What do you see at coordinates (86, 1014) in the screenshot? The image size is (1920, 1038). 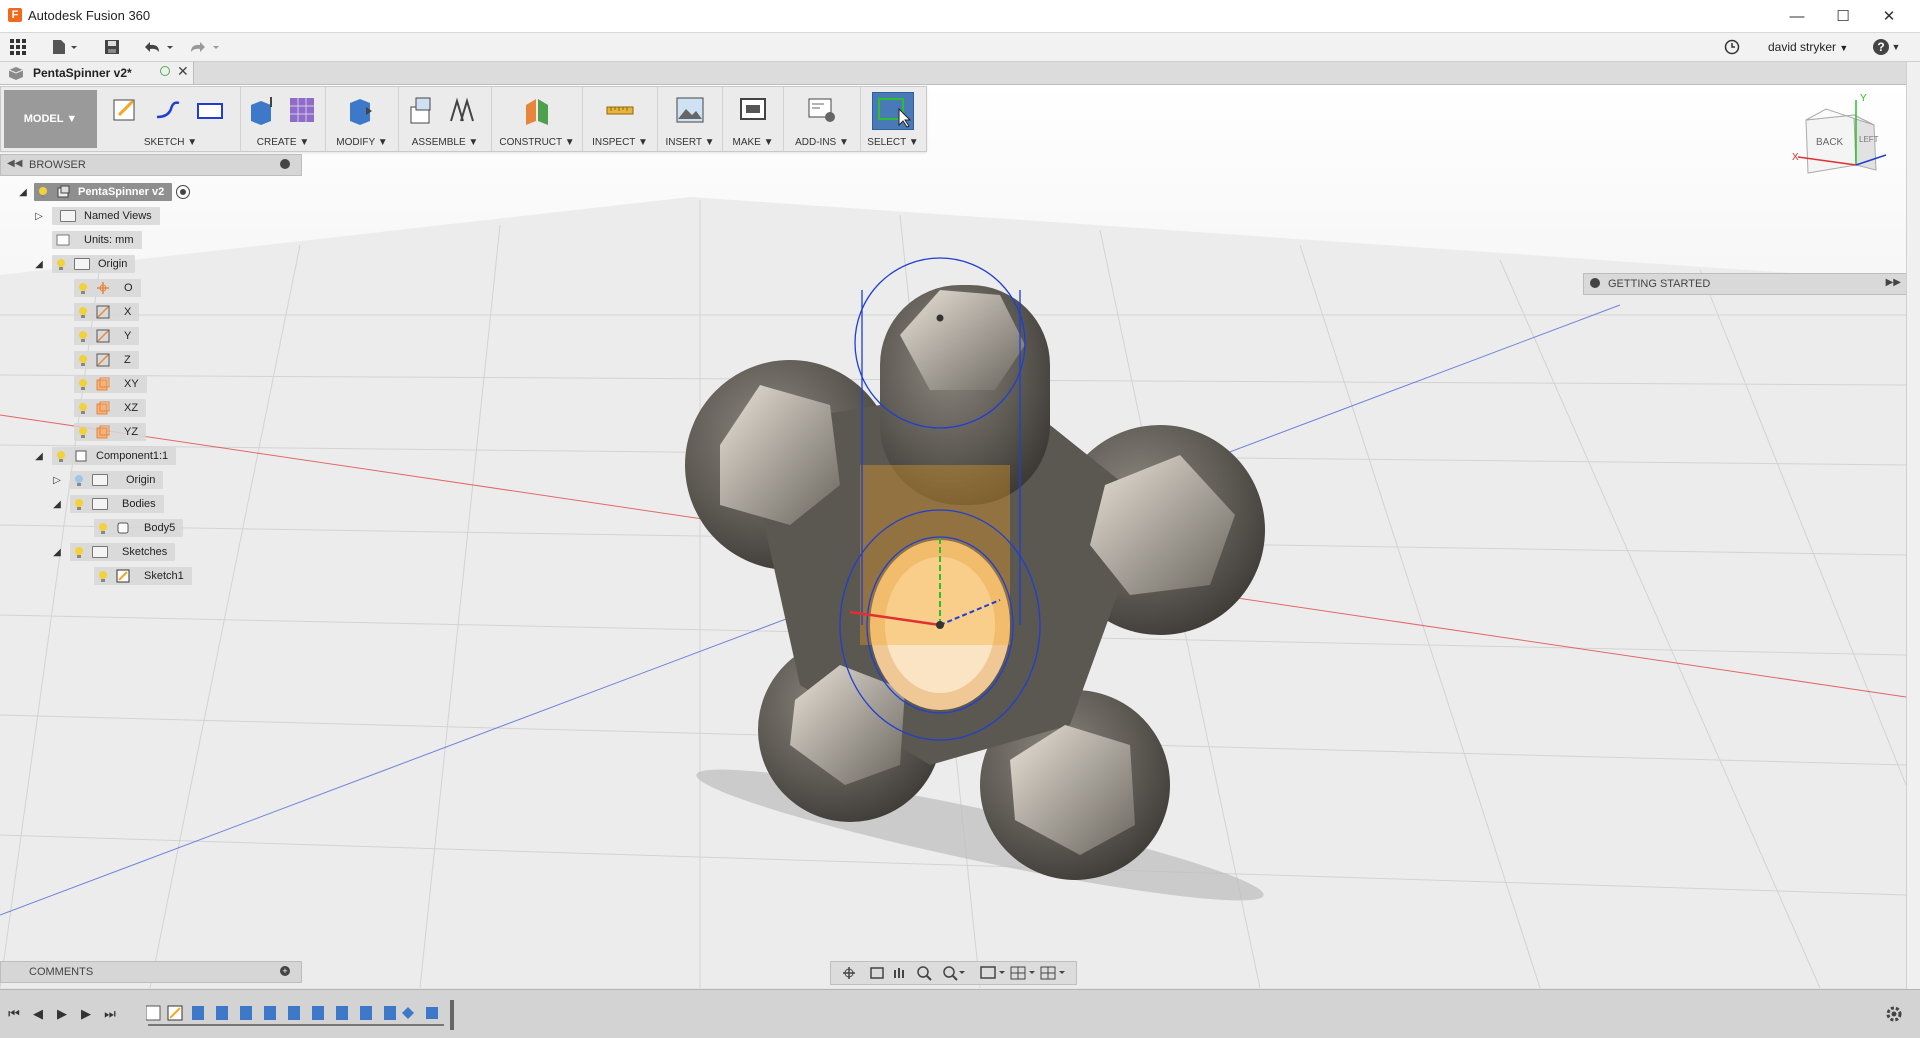 I see `step-forward-icon: ▶︎` at bounding box center [86, 1014].